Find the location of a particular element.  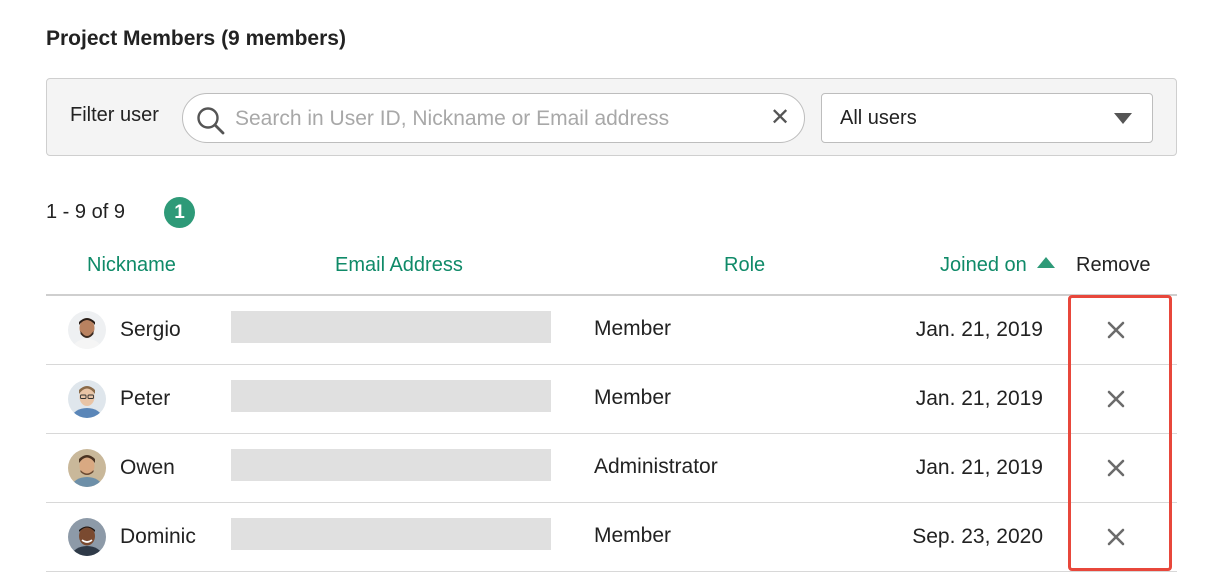

page-1-button: 1 is located at coordinates (179, 212).